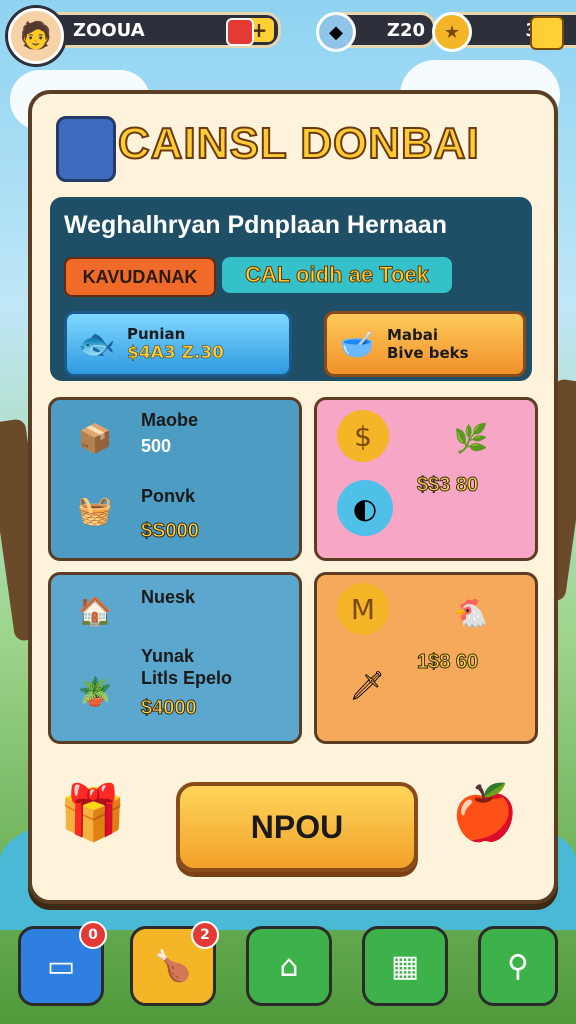 This screenshot has width=576, height=1024. Describe the element at coordinates (175, 479) in the screenshot. I see `teal-card-top: 📦 Maobe 500 🧺 Ponvk $S000` at that location.